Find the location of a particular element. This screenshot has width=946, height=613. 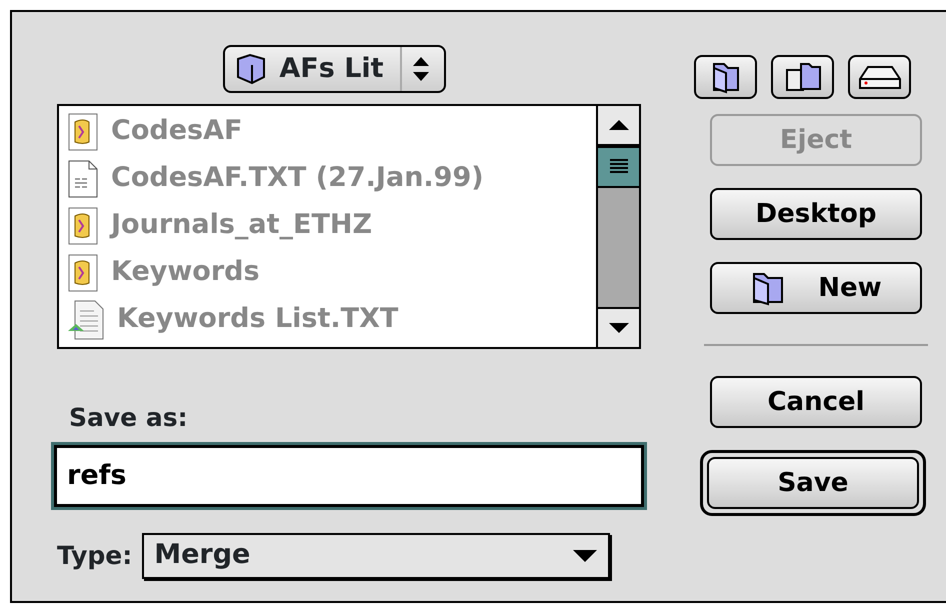

popup-label: AFs Lit is located at coordinates (331, 69).